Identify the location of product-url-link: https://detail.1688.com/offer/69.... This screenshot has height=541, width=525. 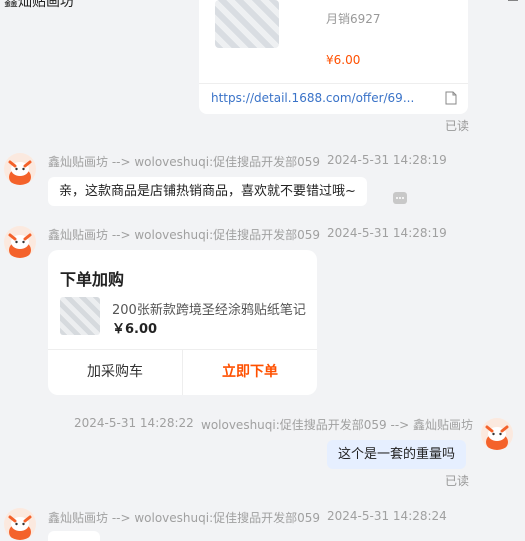
(323, 98).